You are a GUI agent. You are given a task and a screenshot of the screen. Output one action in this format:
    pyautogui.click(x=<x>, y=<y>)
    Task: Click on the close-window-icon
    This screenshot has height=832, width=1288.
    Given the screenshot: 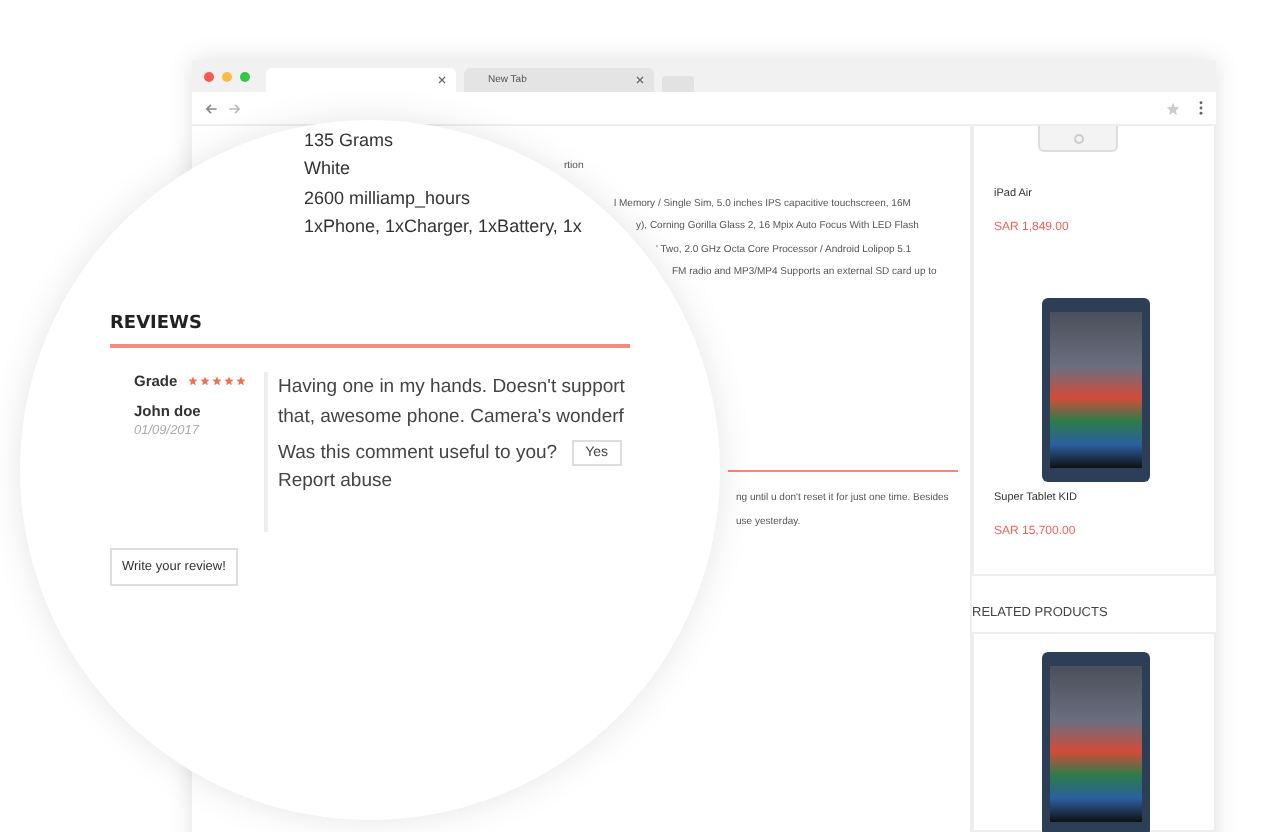 What is the action you would take?
    pyautogui.click(x=209, y=76)
    